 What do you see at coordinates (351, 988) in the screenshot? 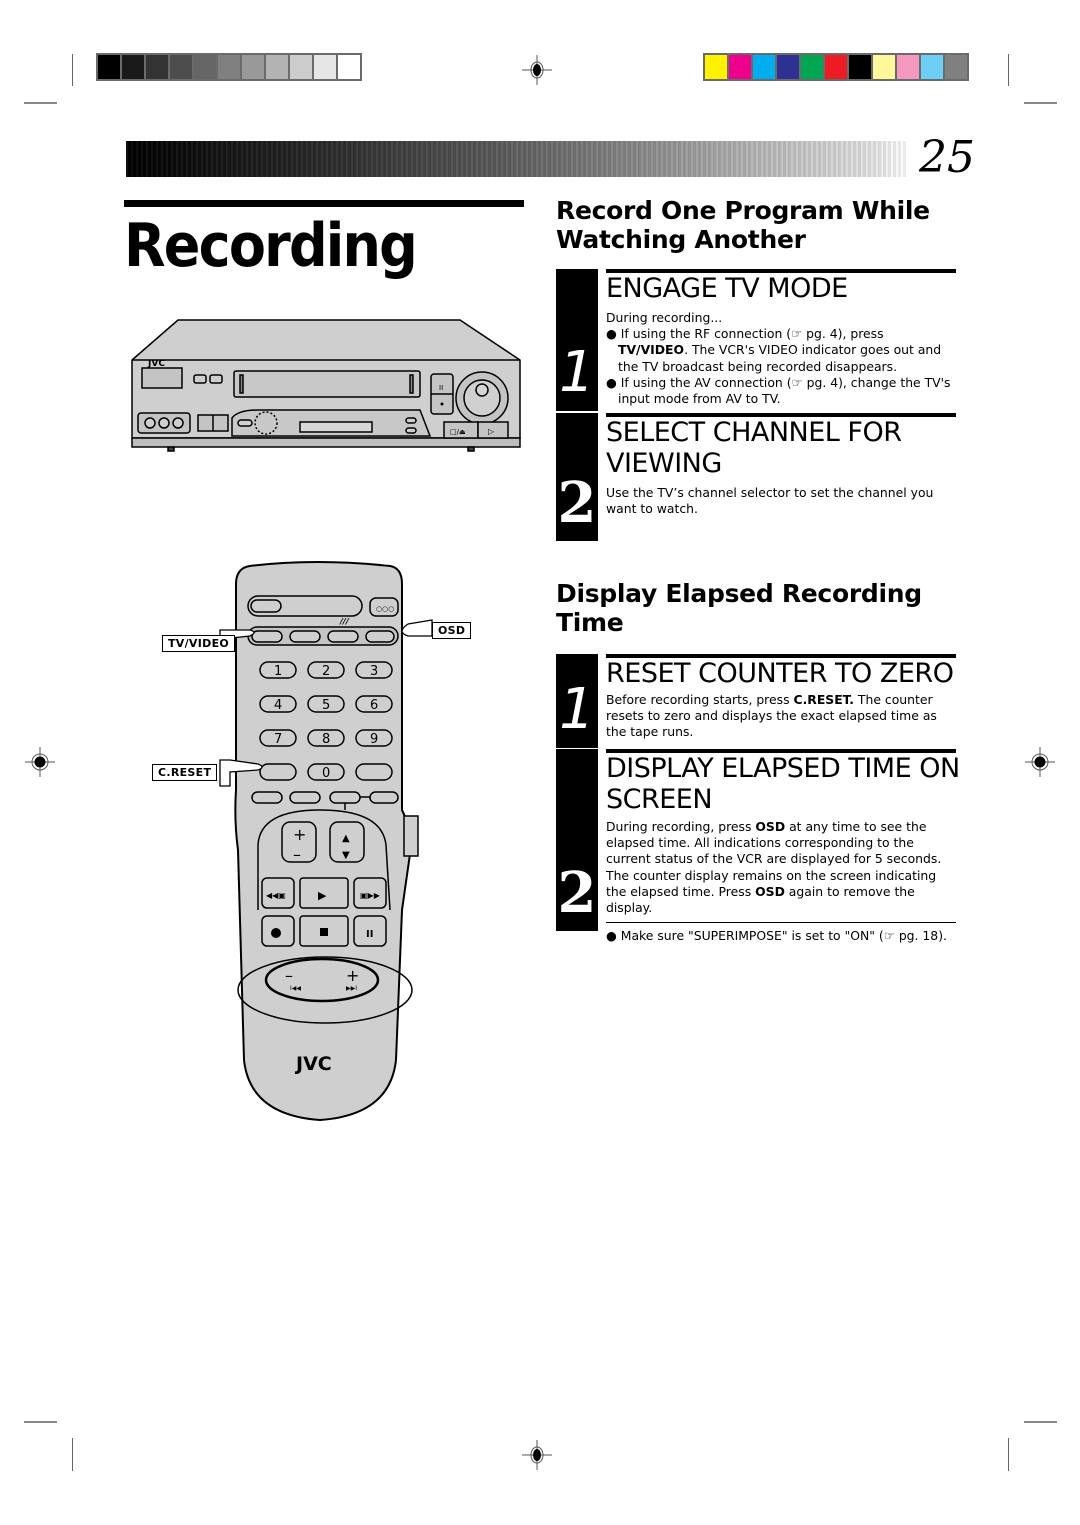
I see `svg-text: ▶▶I` at bounding box center [351, 988].